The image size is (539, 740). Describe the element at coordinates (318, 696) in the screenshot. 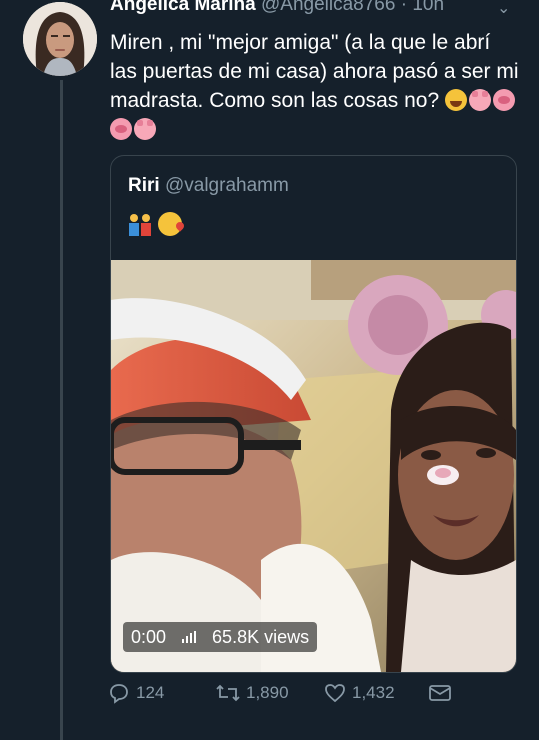

I see `tweet-actions: 124 1,890 1,432` at that location.